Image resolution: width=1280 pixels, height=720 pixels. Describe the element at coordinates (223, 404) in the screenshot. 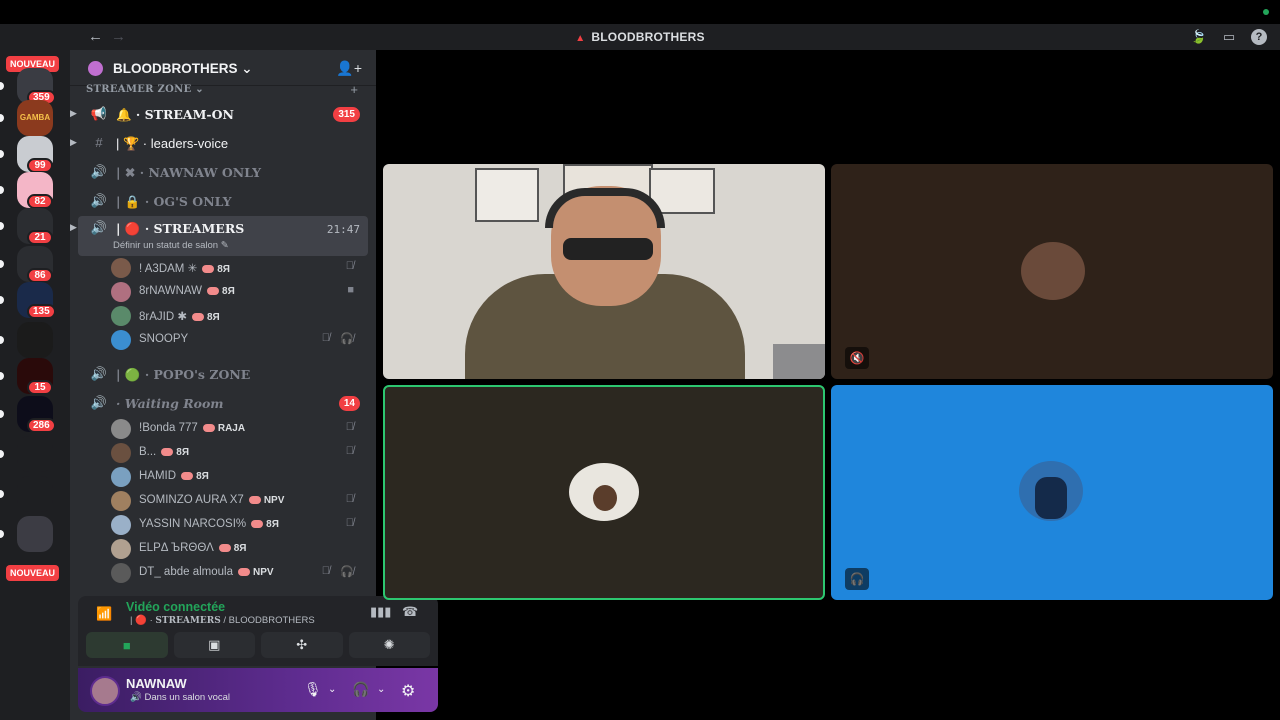

I see `channel-waiting-room: 🔊 · Waiting Room 14` at that location.